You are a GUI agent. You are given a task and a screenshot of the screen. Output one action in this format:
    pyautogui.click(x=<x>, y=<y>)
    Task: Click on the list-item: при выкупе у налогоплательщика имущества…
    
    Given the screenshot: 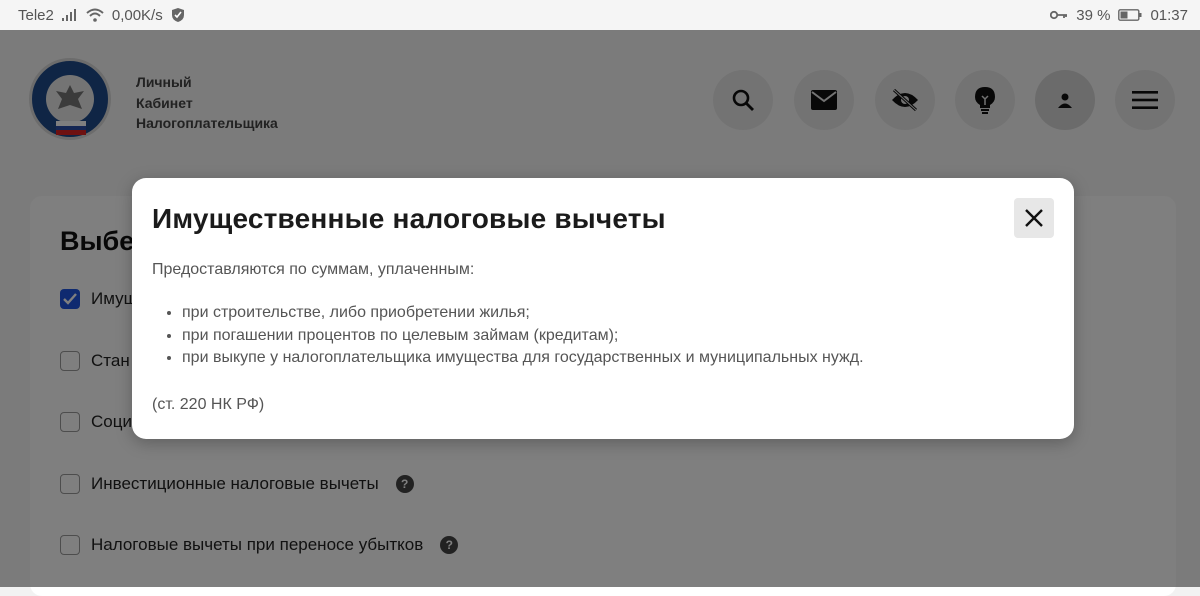 What is the action you would take?
    pyautogui.click(x=523, y=358)
    